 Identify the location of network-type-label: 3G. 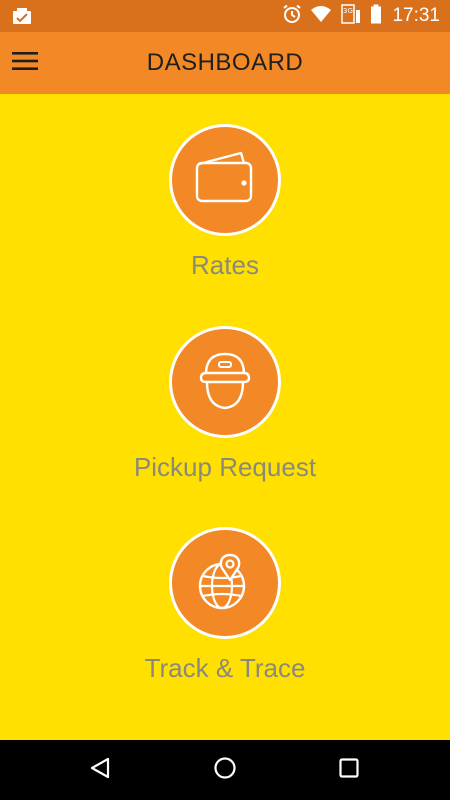
(349, 11).